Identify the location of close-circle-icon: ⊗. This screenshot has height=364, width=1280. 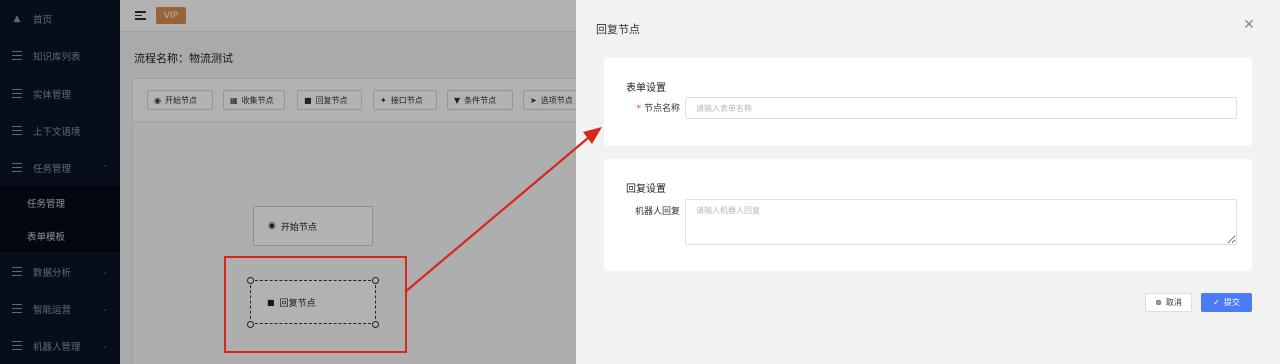
(1158, 302).